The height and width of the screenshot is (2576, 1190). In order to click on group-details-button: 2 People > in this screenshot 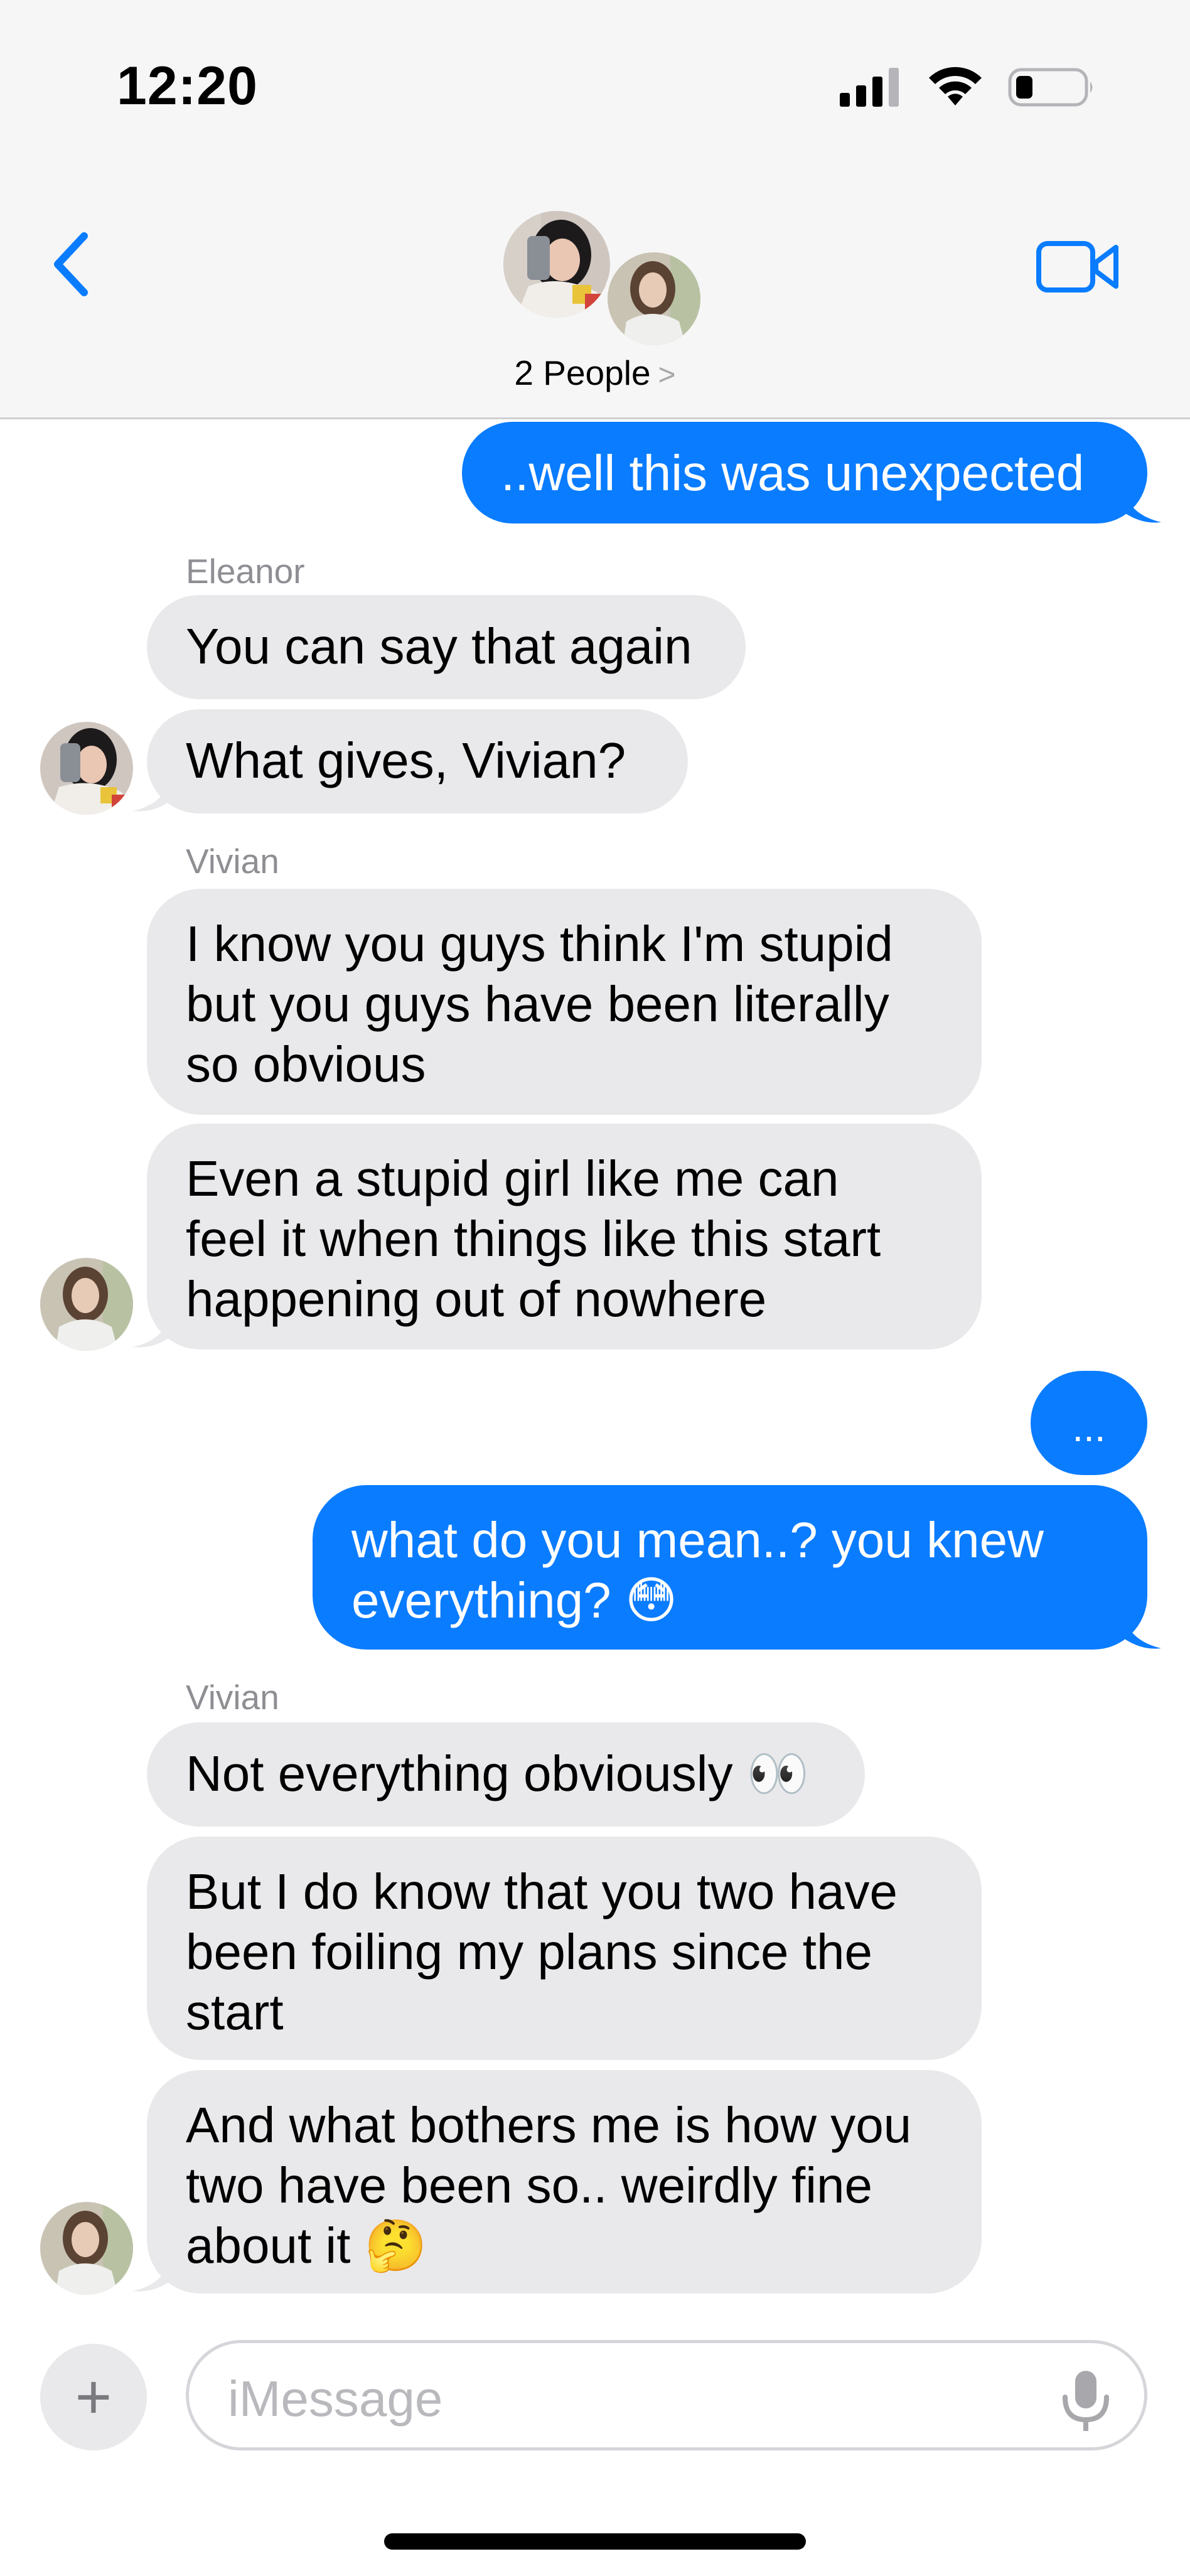, I will do `click(595, 373)`.